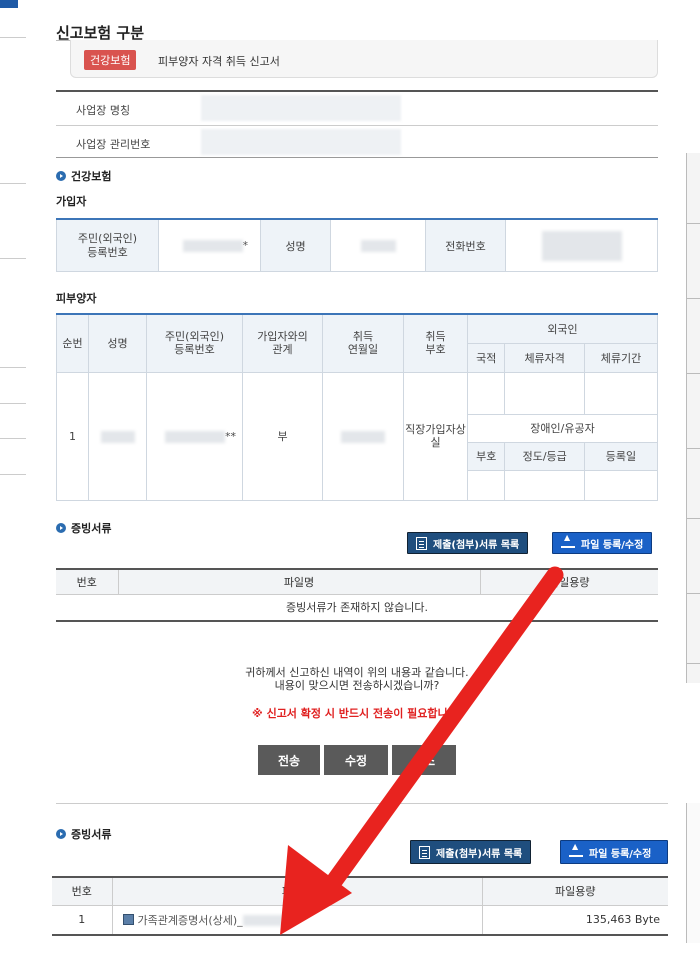 The width and height of the screenshot is (700, 977). What do you see at coordinates (362, 803) in the screenshot?
I see `section-divider` at bounding box center [362, 803].